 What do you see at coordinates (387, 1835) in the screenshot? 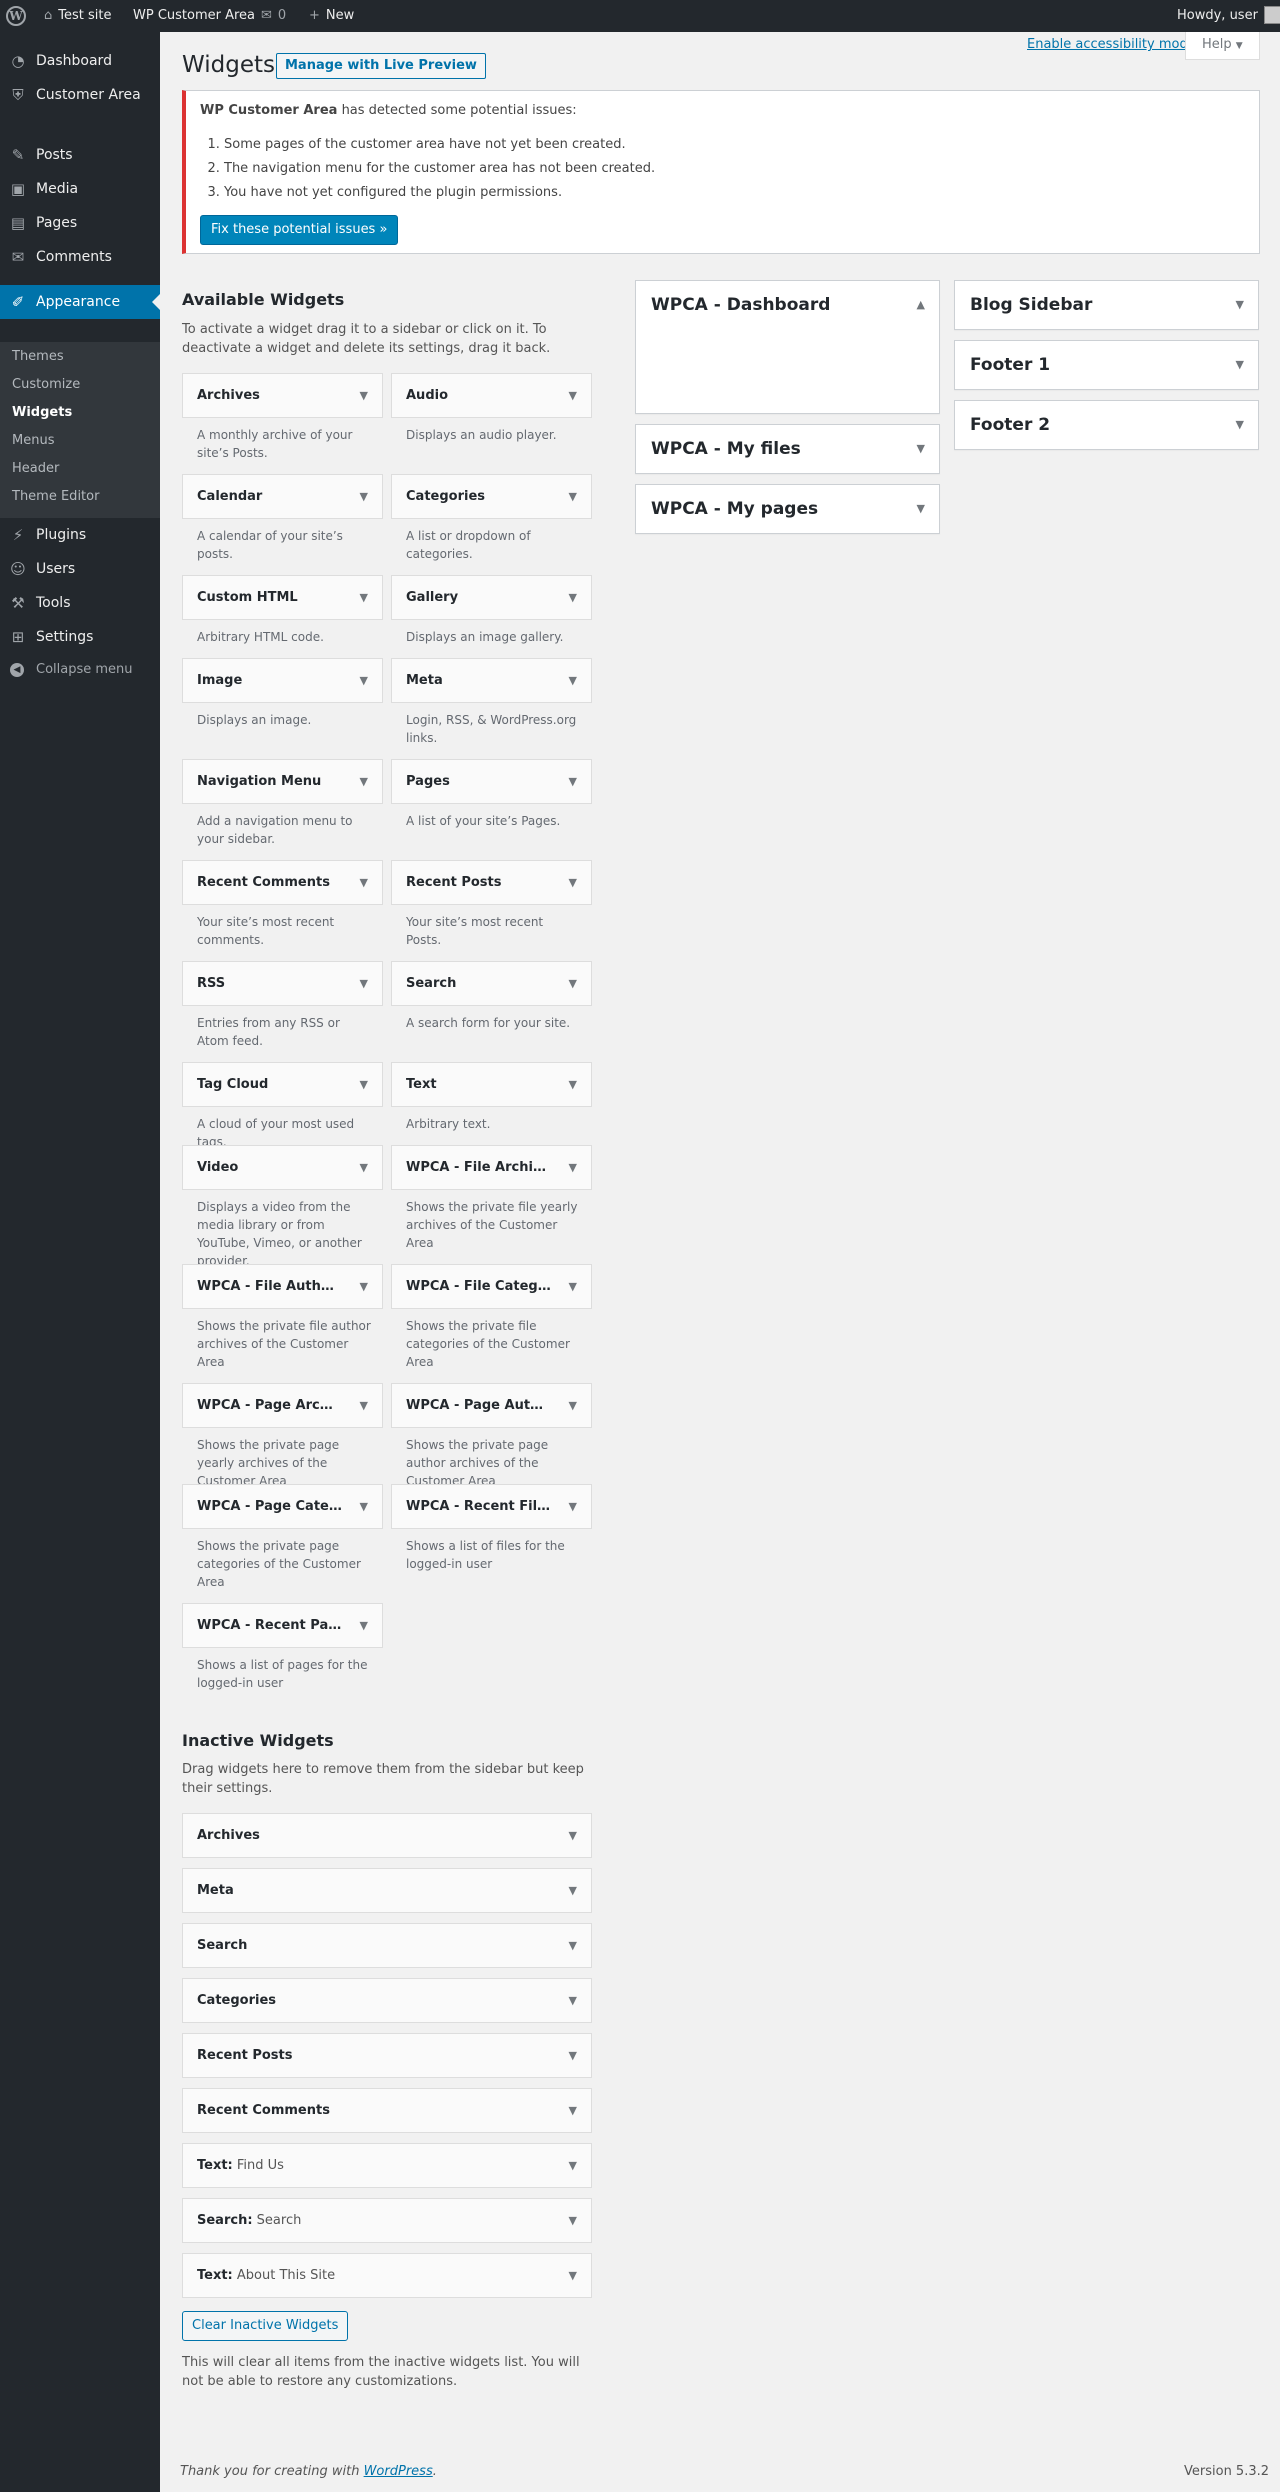
I see `inactive-widget: Archives ▼` at bounding box center [387, 1835].